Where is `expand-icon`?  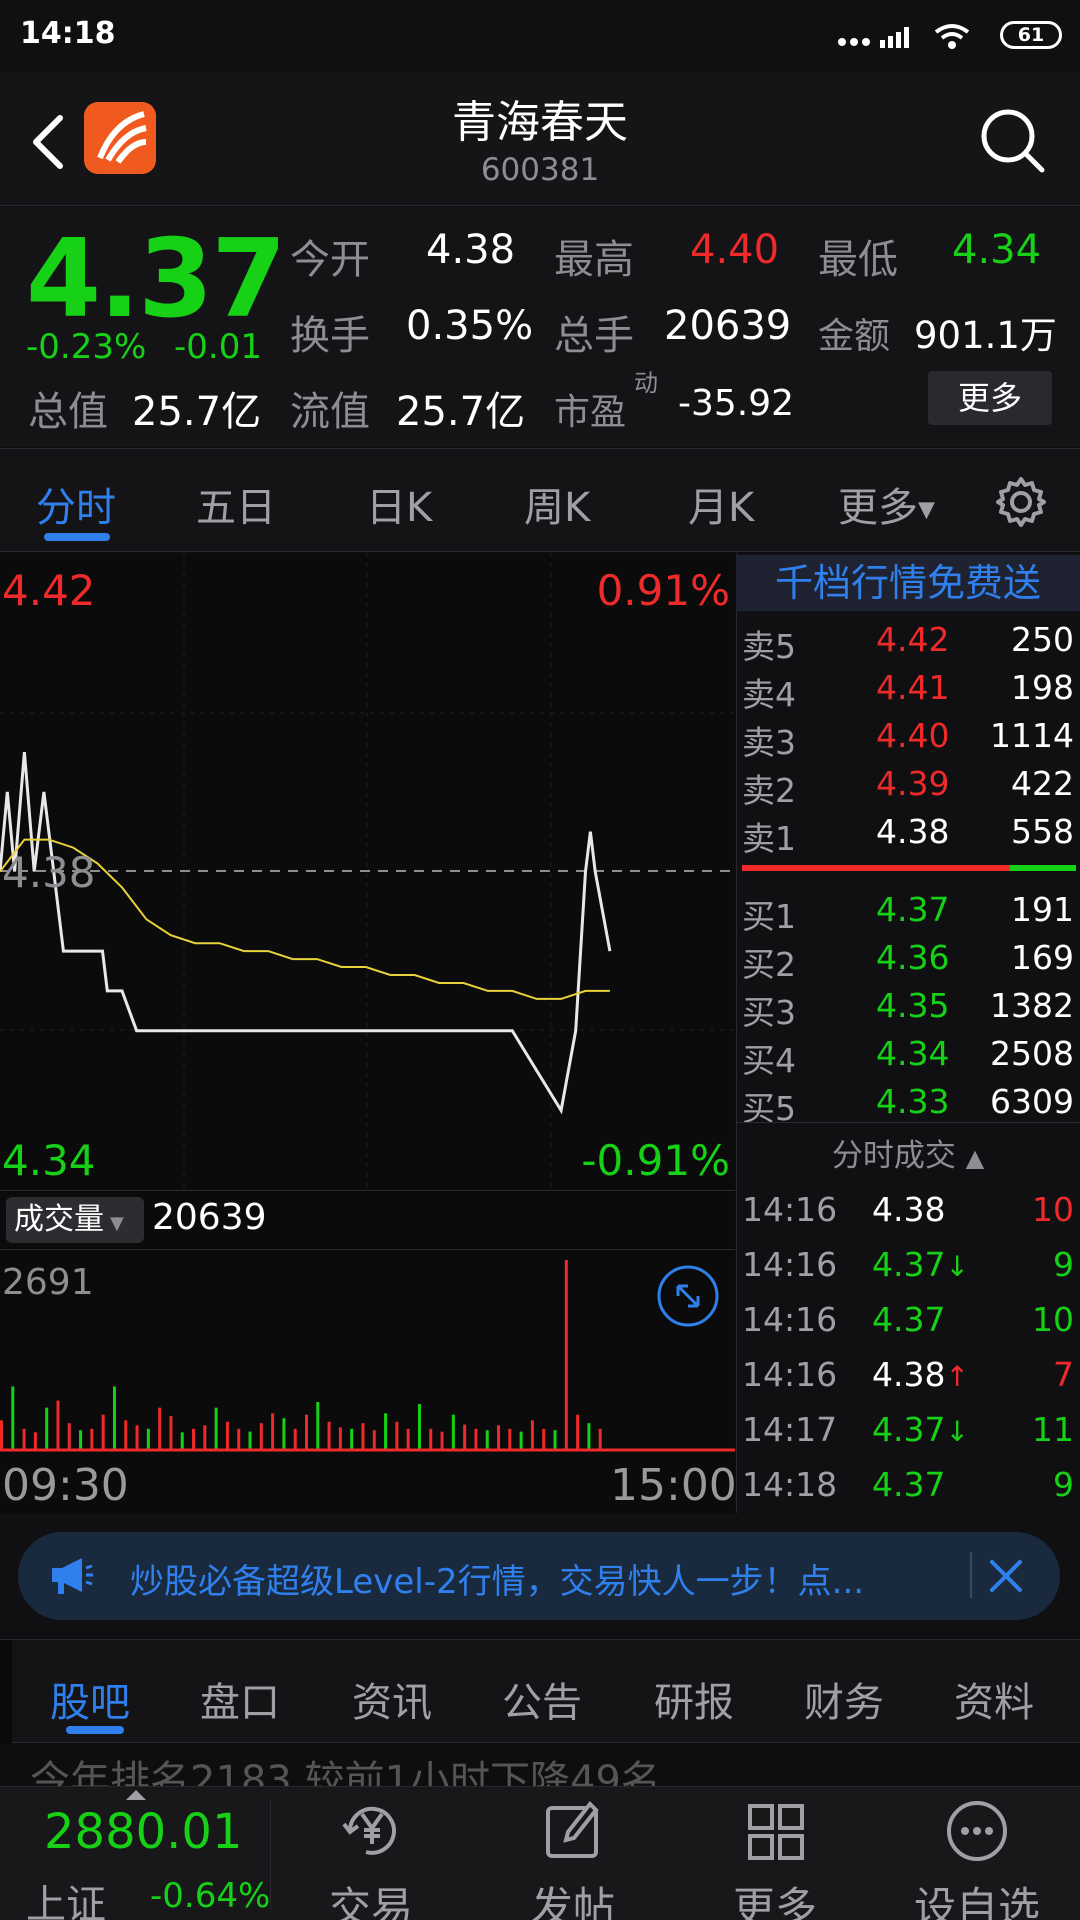 expand-icon is located at coordinates (688, 1296).